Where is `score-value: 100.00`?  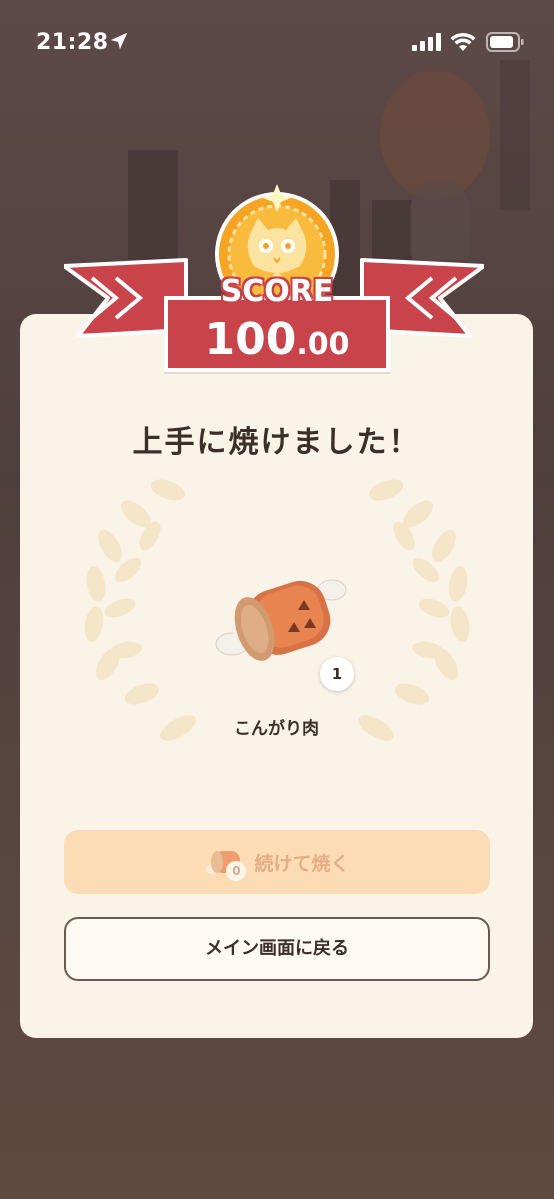 score-value: 100.00 is located at coordinates (277, 339).